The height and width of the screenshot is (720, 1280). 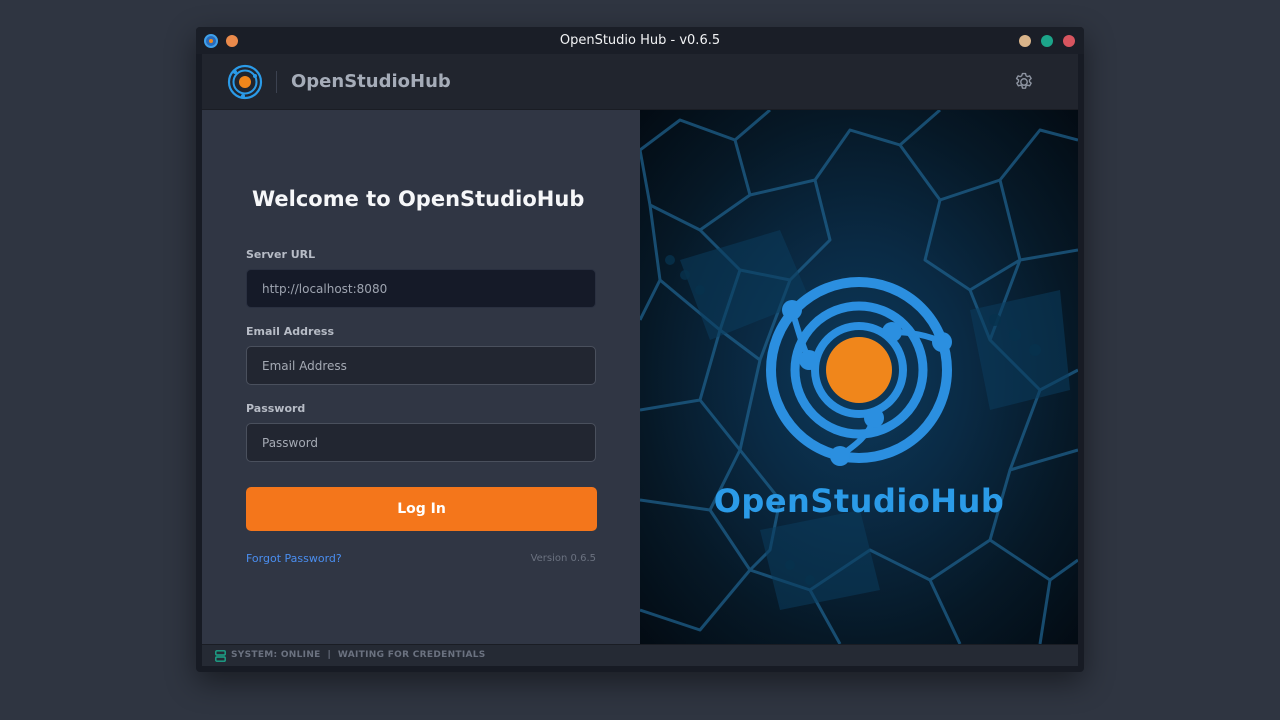 I want to click on close-button, so click(x=1069, y=41).